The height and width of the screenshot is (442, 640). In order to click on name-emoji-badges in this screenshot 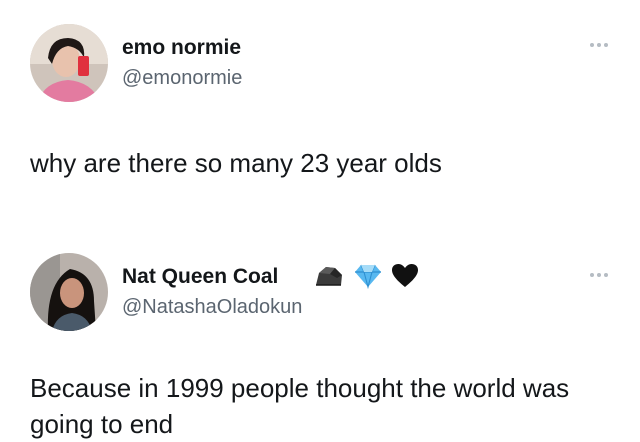, I will do `click(366, 278)`.